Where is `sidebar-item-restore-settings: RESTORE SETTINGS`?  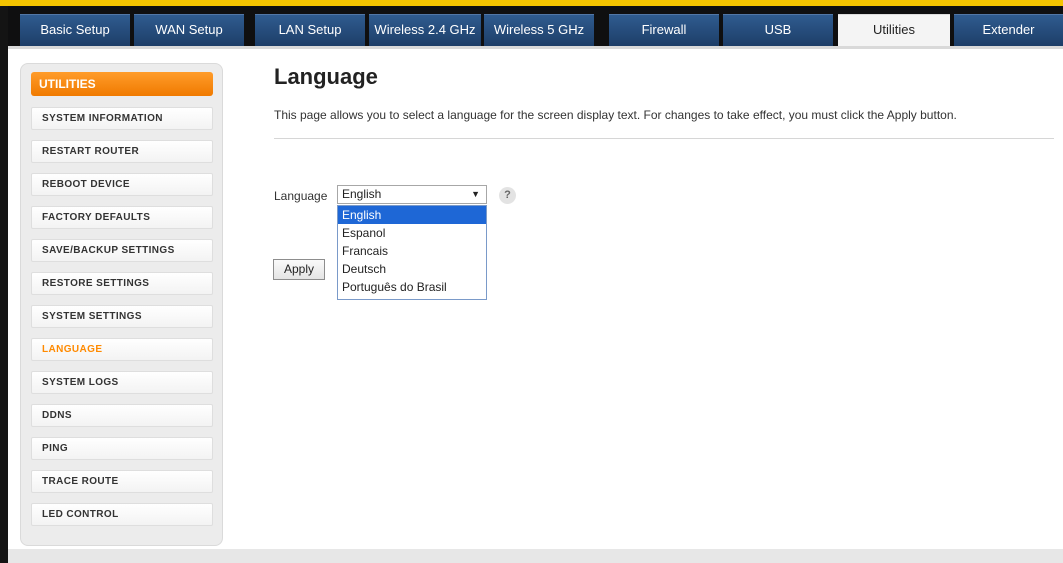 sidebar-item-restore-settings: RESTORE SETTINGS is located at coordinates (122, 283).